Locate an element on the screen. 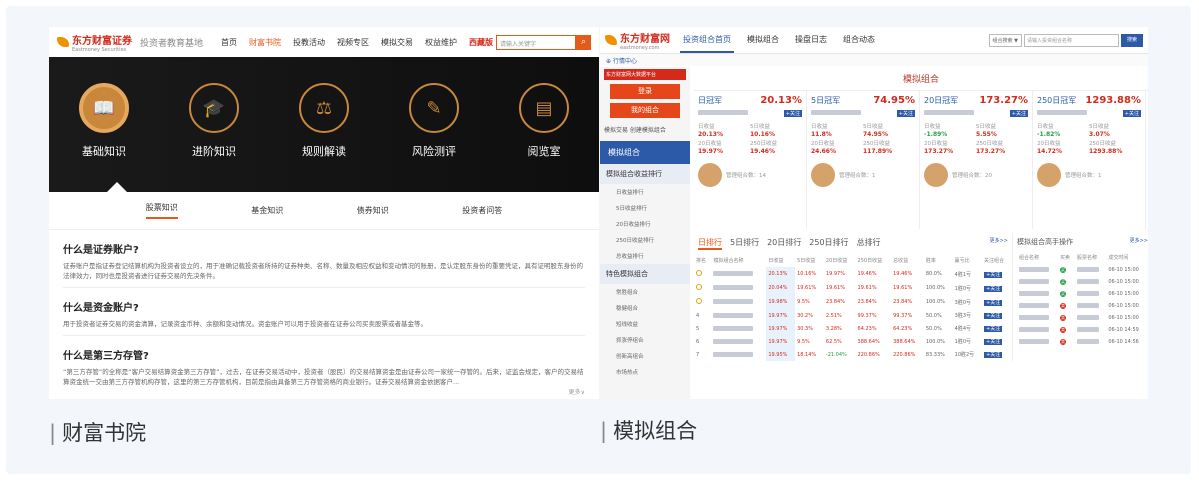 This screenshot has width=1199, height=483. search-type-select: 组合搜索 ▼ is located at coordinates (1005, 40).